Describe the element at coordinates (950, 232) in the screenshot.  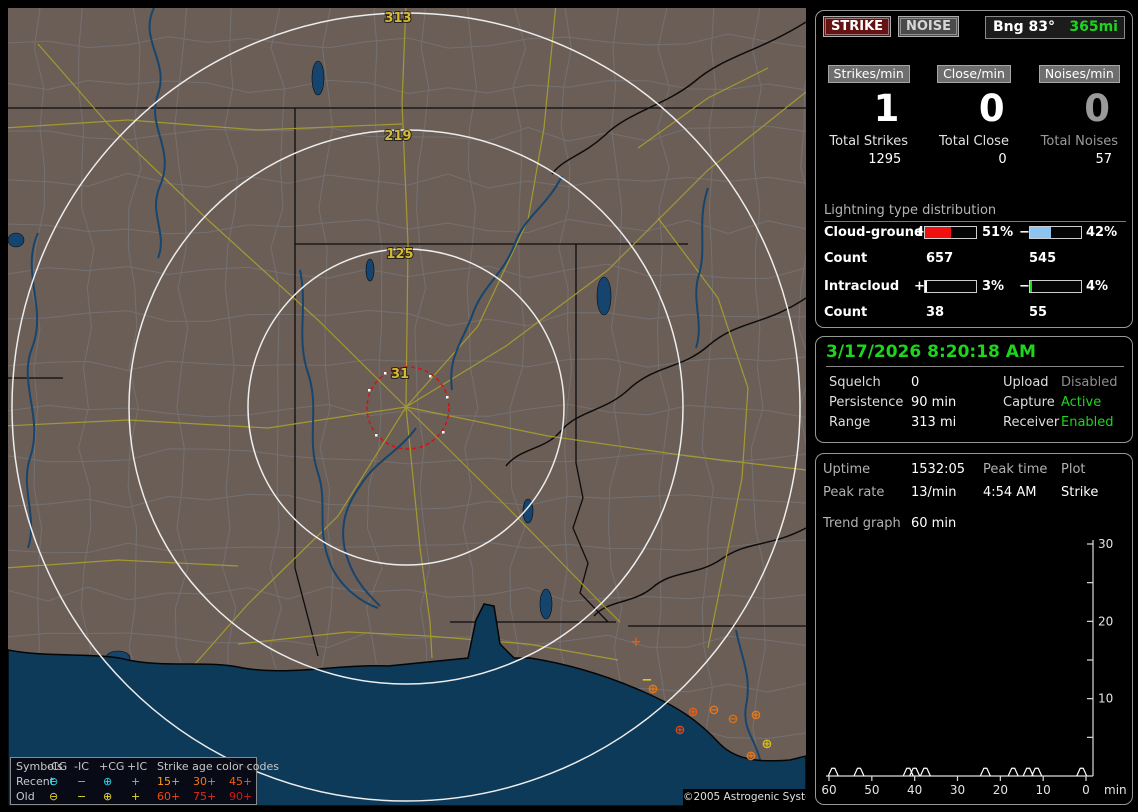
I see `cg-plus-bar` at that location.